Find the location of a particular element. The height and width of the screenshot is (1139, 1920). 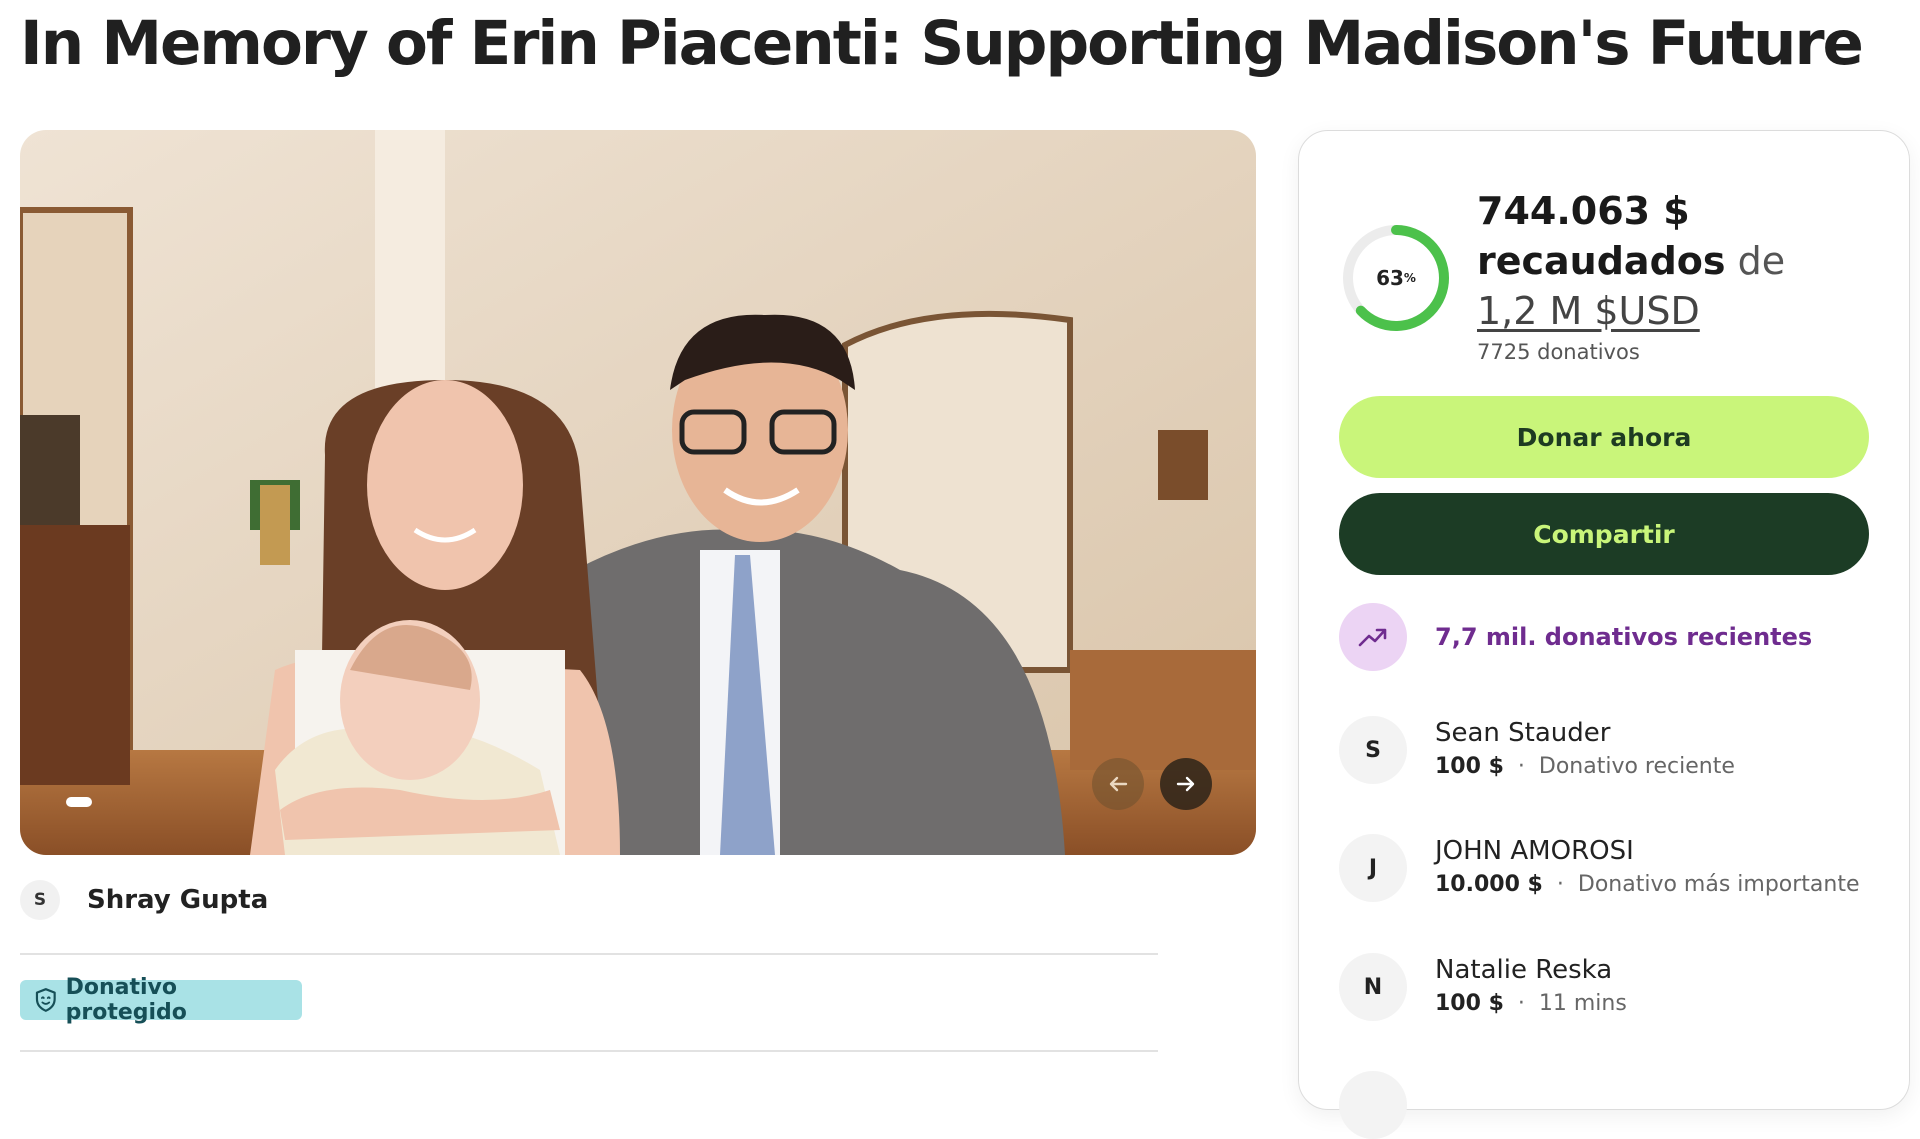

donor-item: S Sean Stauder 100 $ · Donativo reciente is located at coordinates (1537, 750).